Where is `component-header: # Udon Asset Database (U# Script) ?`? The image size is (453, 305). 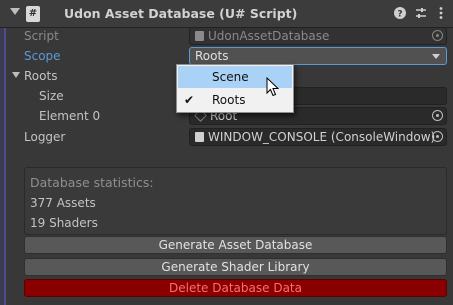
component-header: # Udon Asset Database (U# Script) ? is located at coordinates (226, 14).